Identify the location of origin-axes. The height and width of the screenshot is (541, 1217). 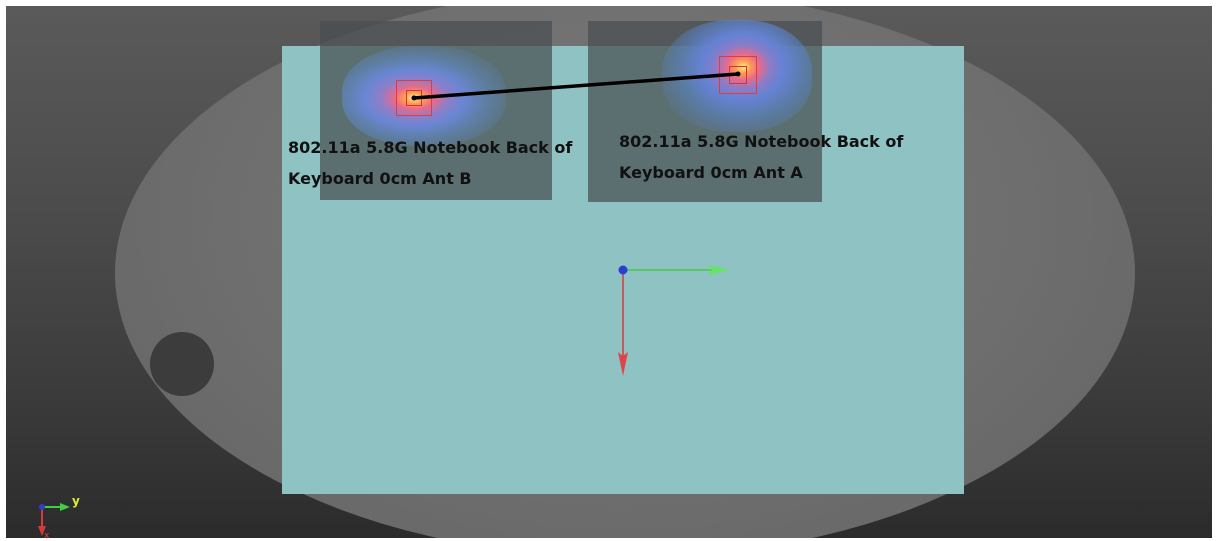
(674, 320).